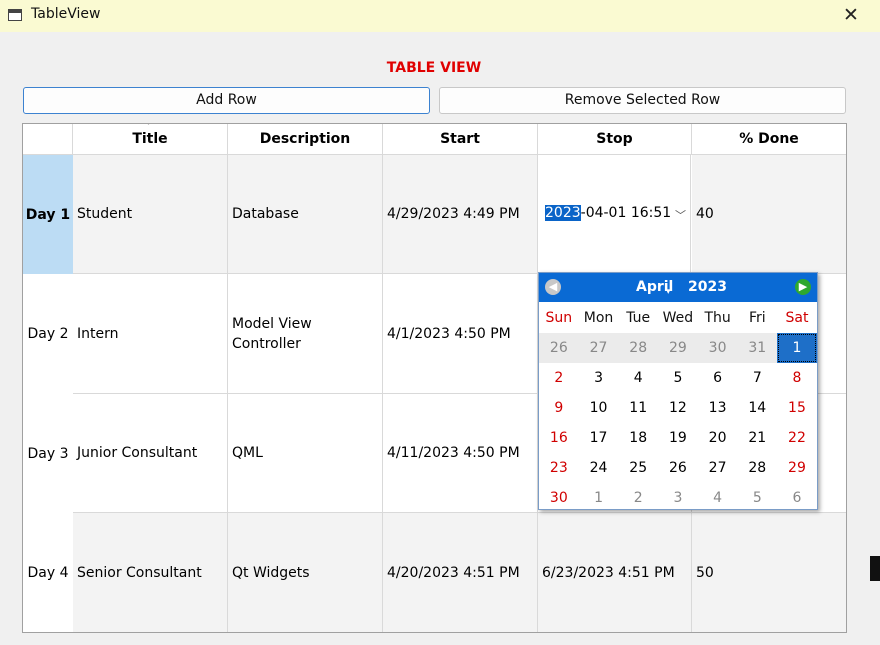 Image resolution: width=880 pixels, height=645 pixels. I want to click on datetime-editor: 2023-04-01 16:51 ﹀, so click(615, 214).